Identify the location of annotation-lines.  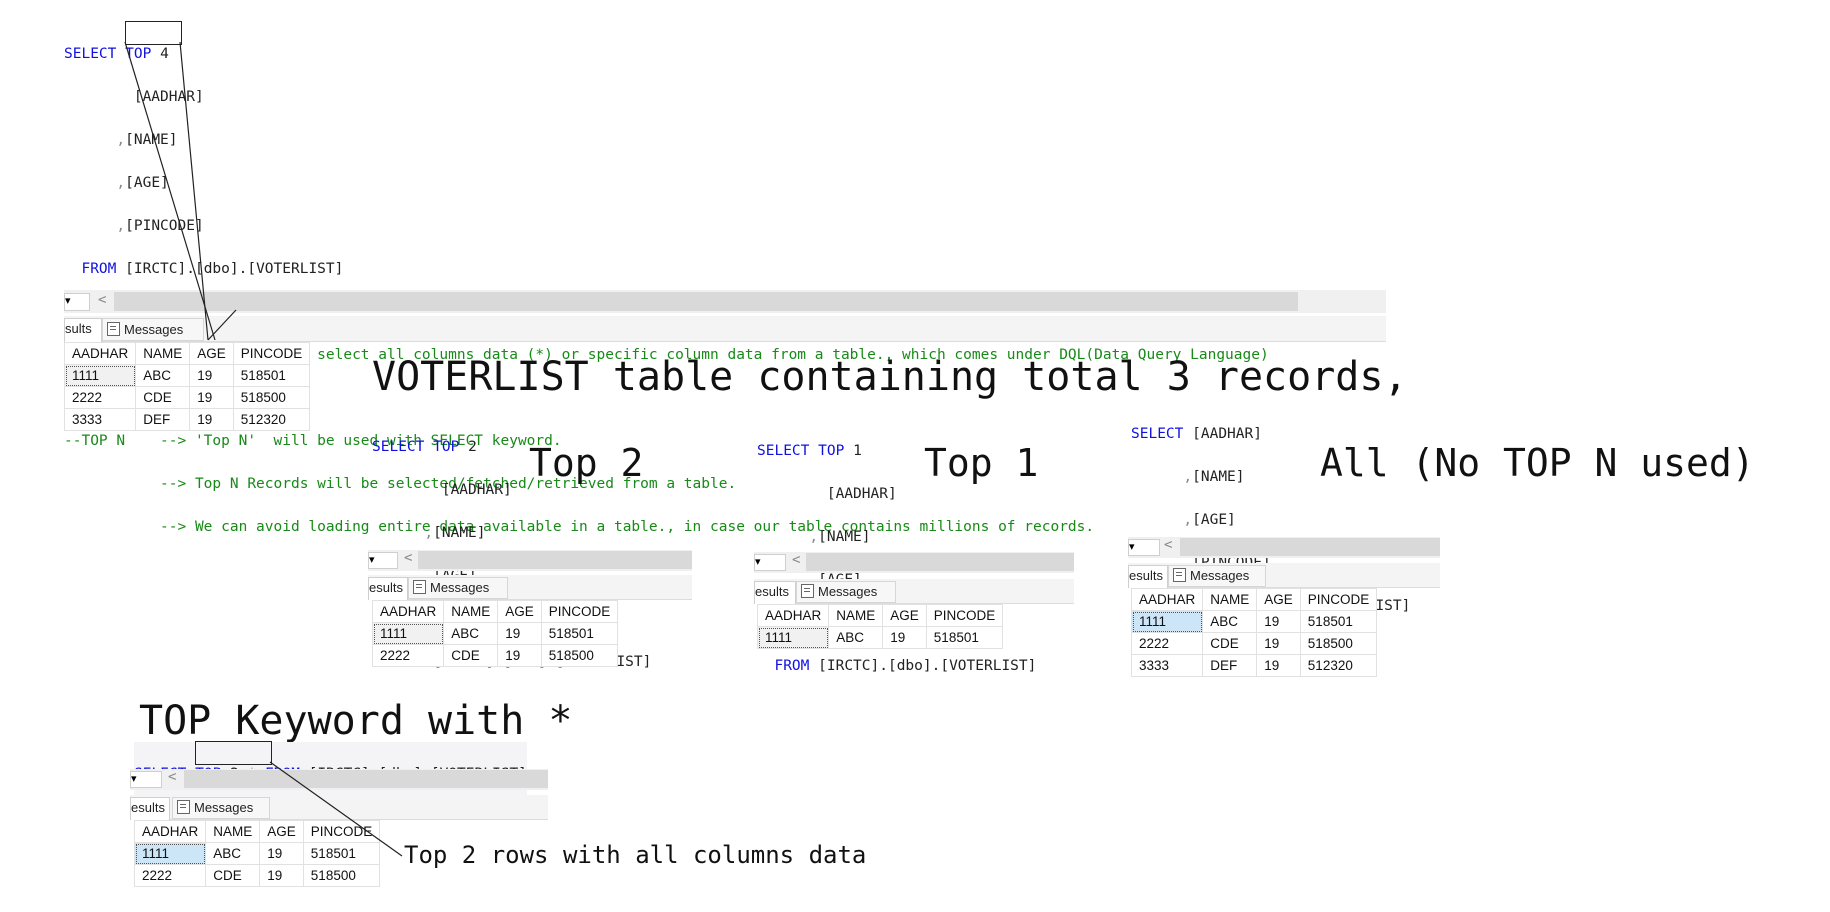
(263, 449).